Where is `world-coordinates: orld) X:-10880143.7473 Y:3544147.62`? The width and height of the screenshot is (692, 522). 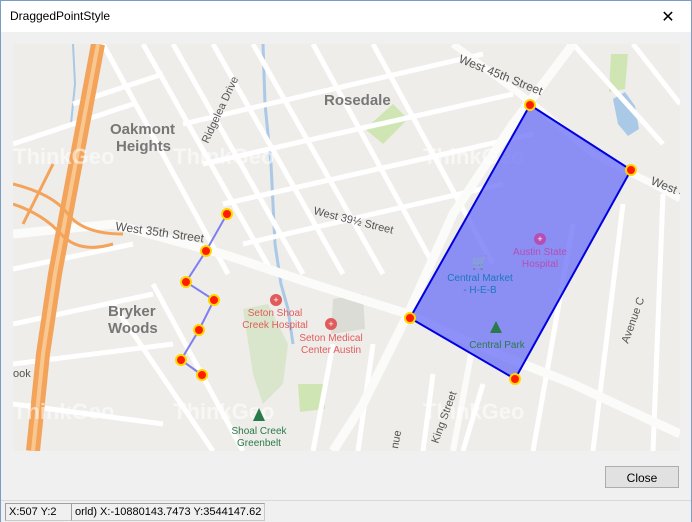
world-coordinates: orld) X:-10880143.7473 Y:3544147.62 is located at coordinates (168, 512).